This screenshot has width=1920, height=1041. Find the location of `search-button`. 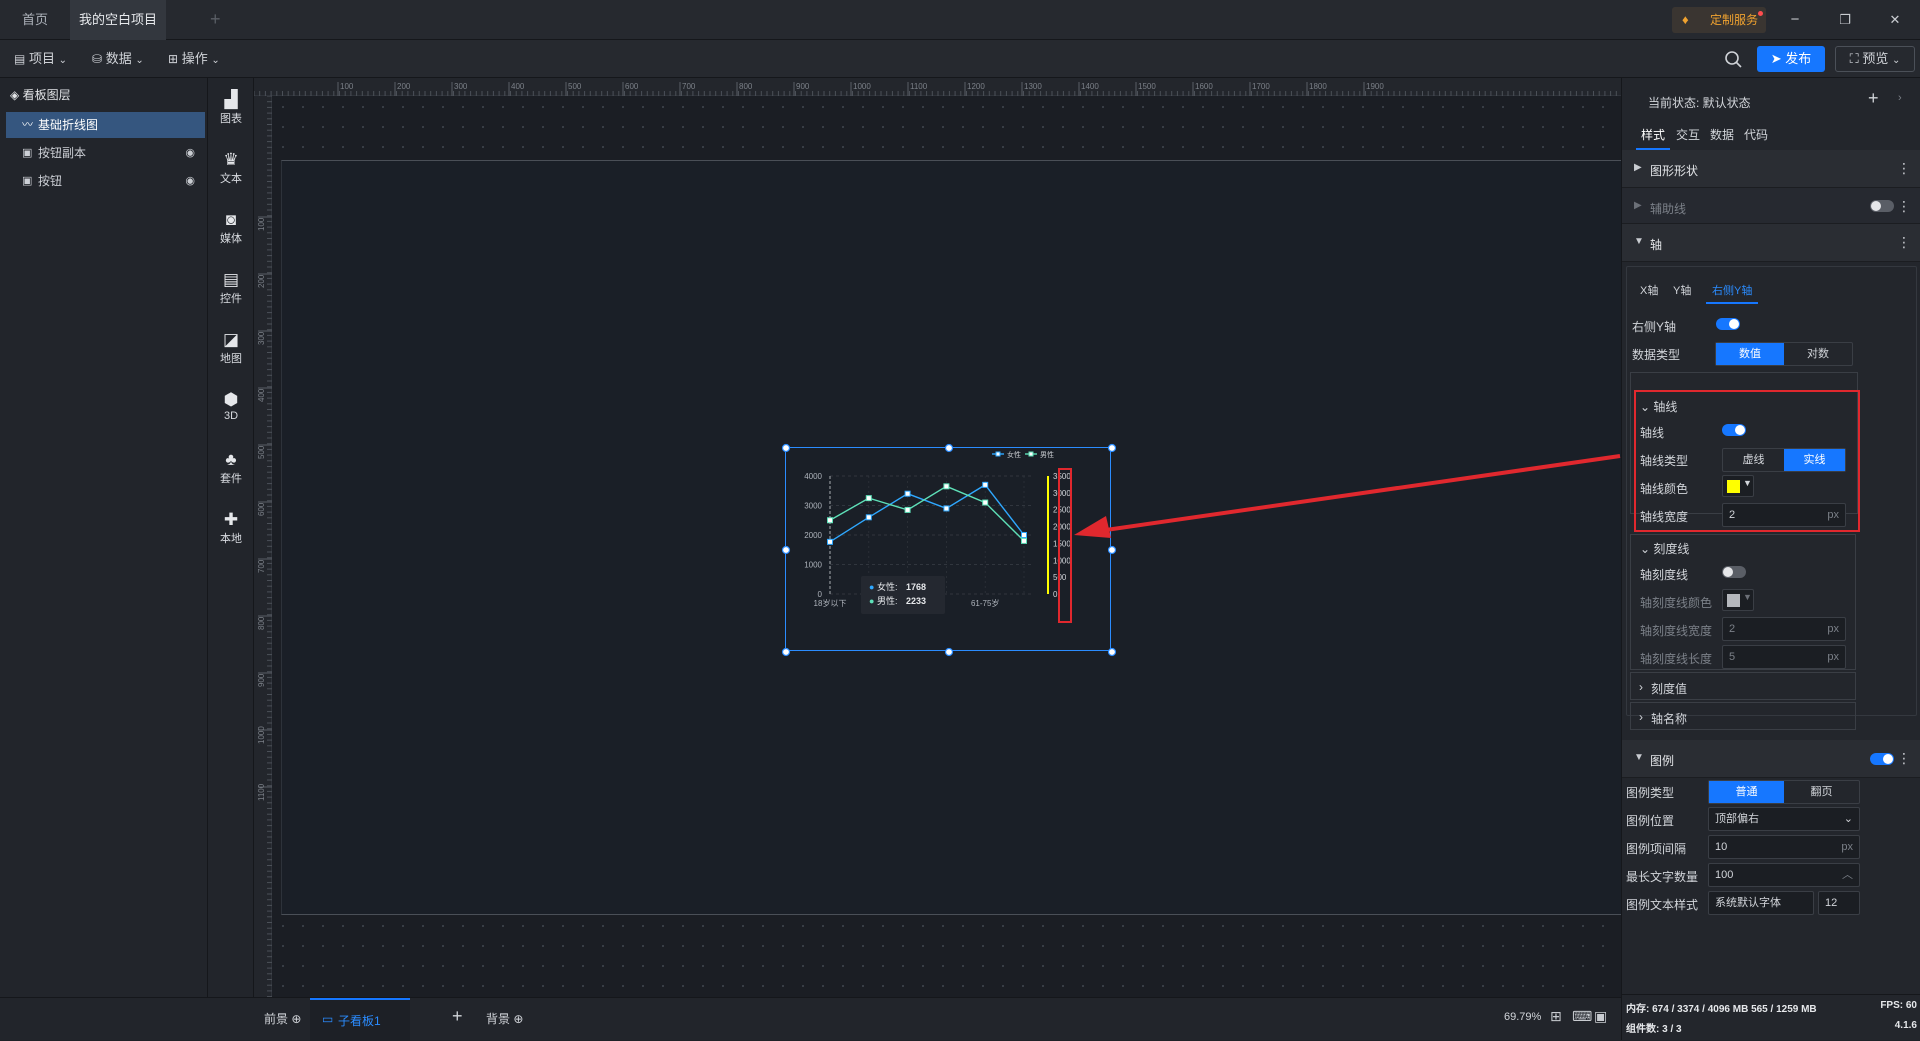

search-button is located at coordinates (1733, 59).